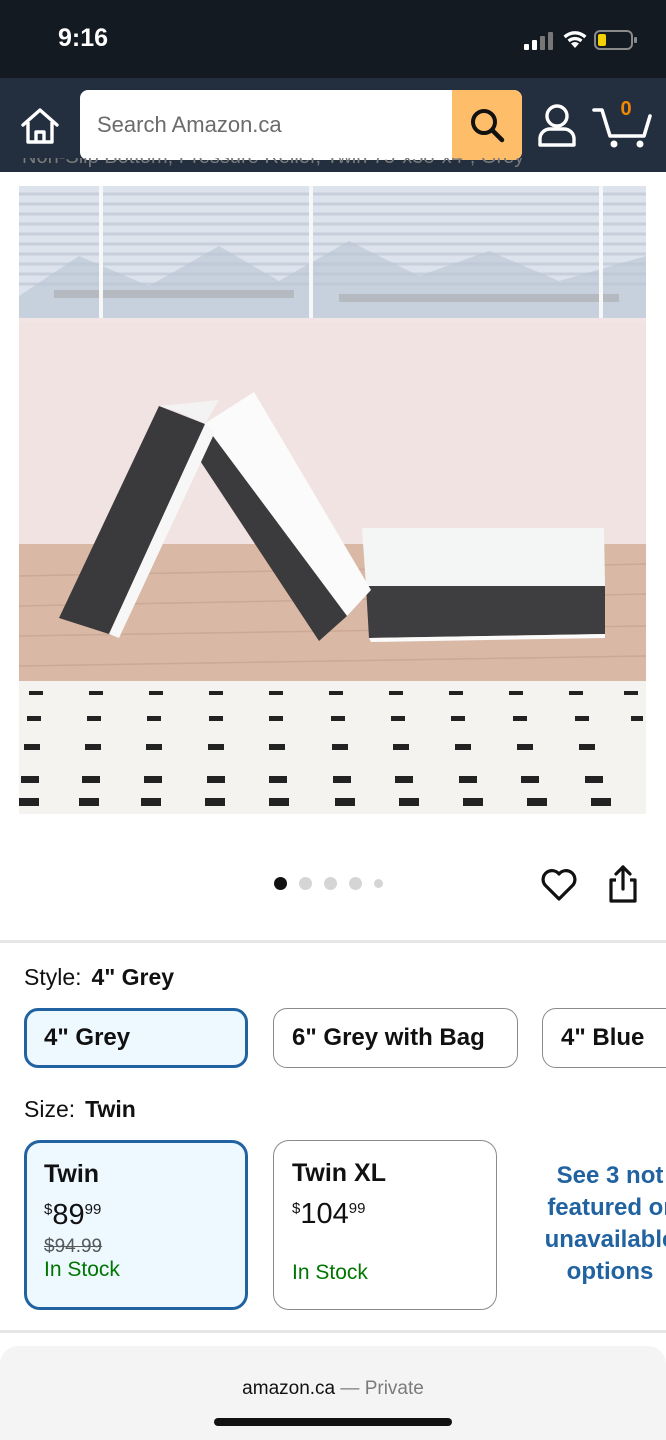  Describe the element at coordinates (80, 1109) in the screenshot. I see `size-heading: Size: Twin` at that location.